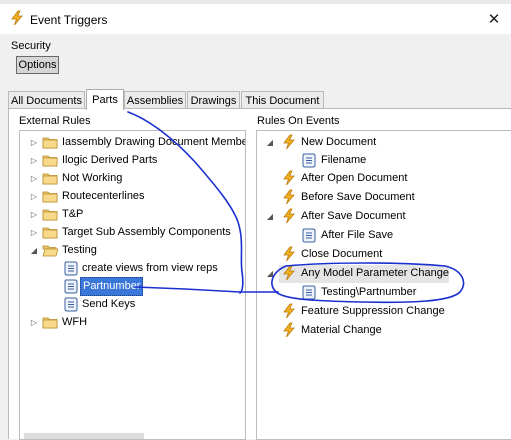 The height and width of the screenshot is (440, 511). I want to click on tree-item-create-views: create views from view reps, so click(132, 268).